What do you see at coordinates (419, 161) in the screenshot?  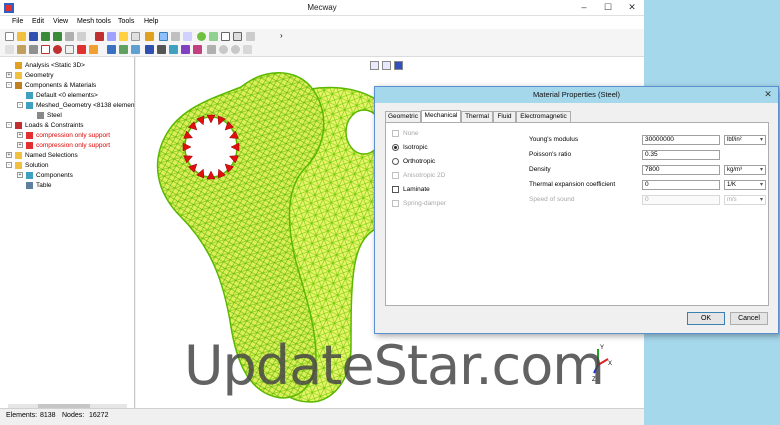 I see `option-label: Orthotropic` at bounding box center [419, 161].